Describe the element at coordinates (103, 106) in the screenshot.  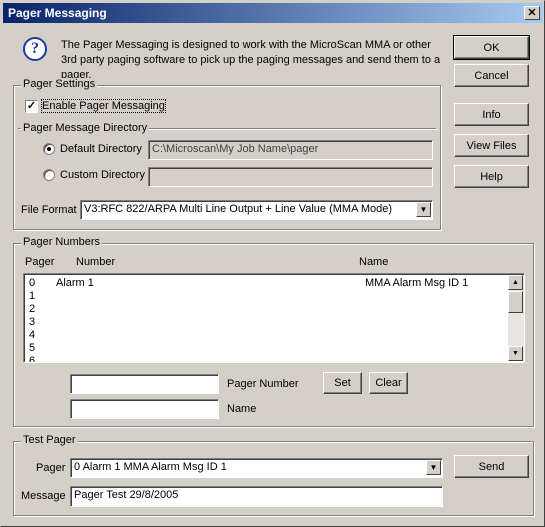
I see `enable-pager-label: Enable Pager Messaging` at that location.